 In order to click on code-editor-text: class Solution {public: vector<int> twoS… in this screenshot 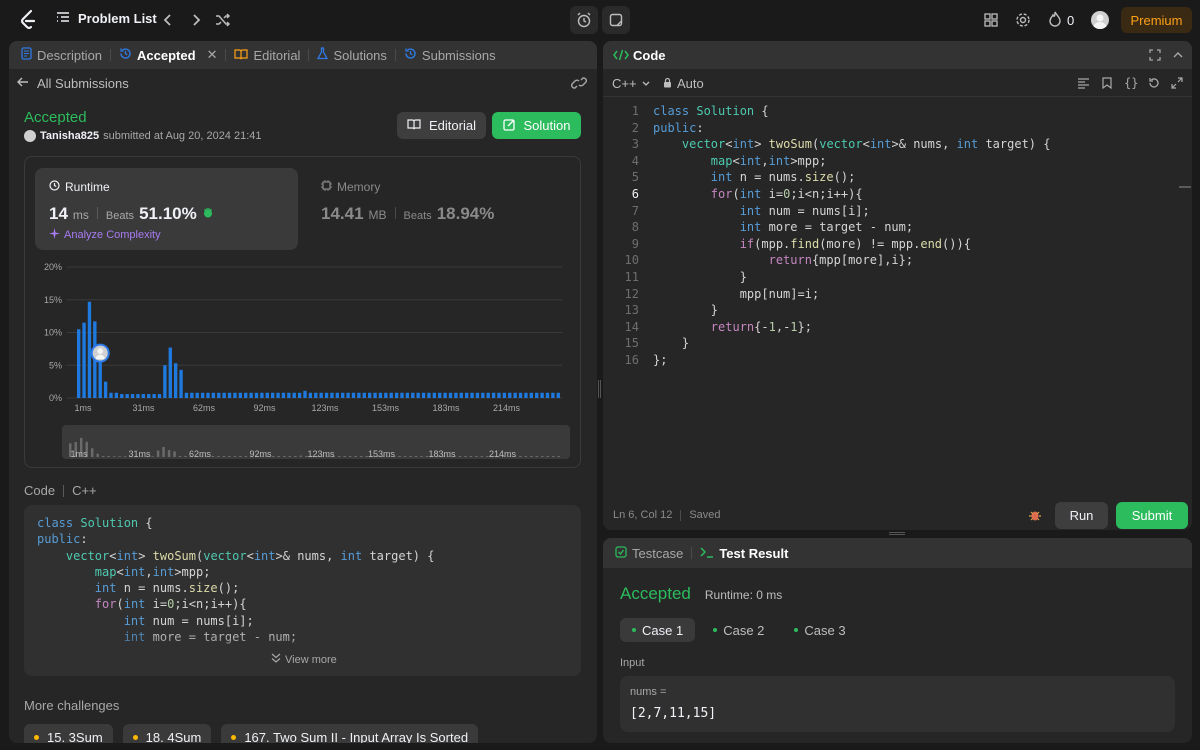, I will do `click(851, 236)`.